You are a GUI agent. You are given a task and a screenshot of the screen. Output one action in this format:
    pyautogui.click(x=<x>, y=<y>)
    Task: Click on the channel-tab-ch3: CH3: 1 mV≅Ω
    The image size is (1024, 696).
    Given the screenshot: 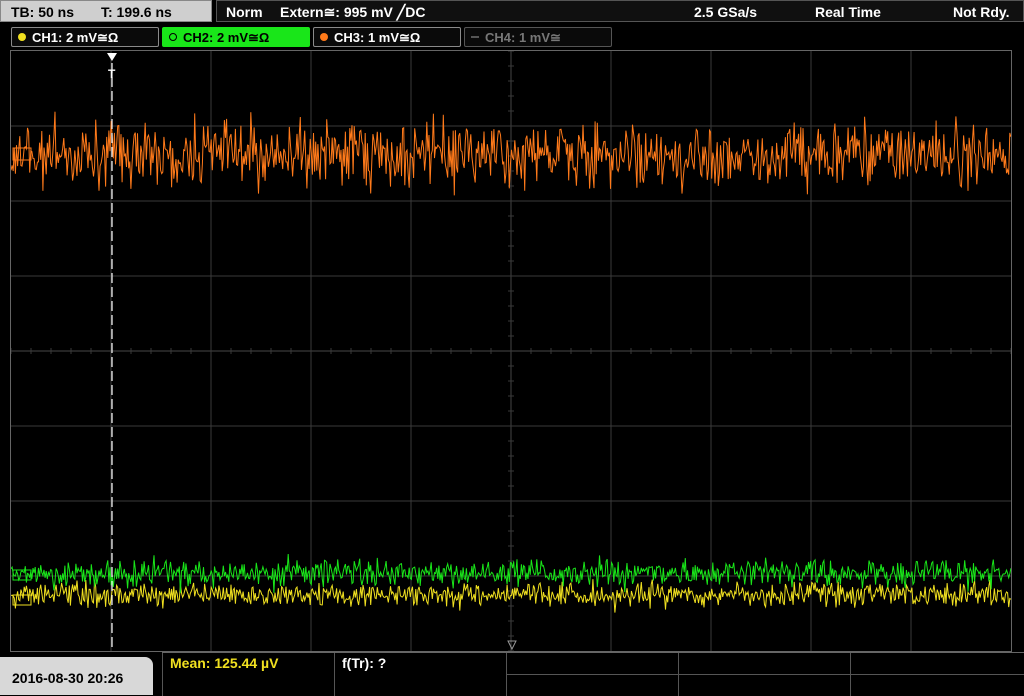 What is the action you would take?
    pyautogui.click(x=387, y=37)
    